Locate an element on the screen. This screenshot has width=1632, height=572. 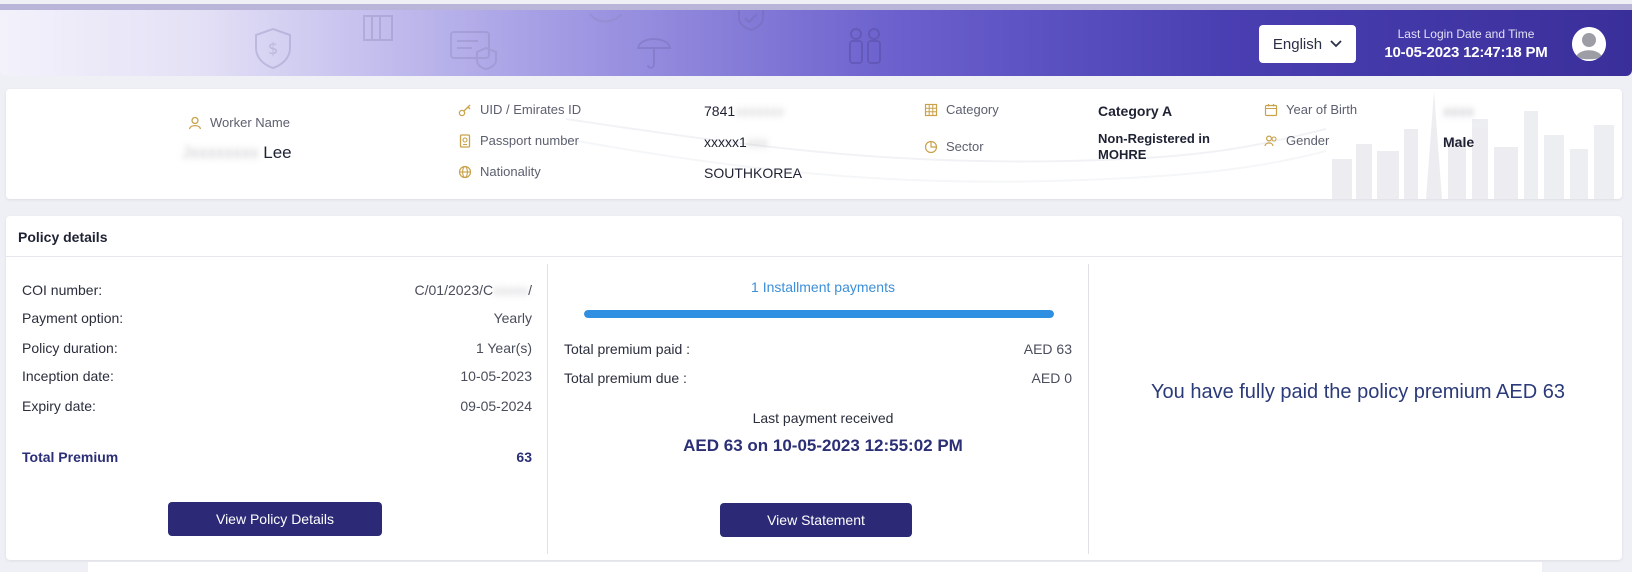
passport-redacted: xxx is located at coordinates (757, 142).